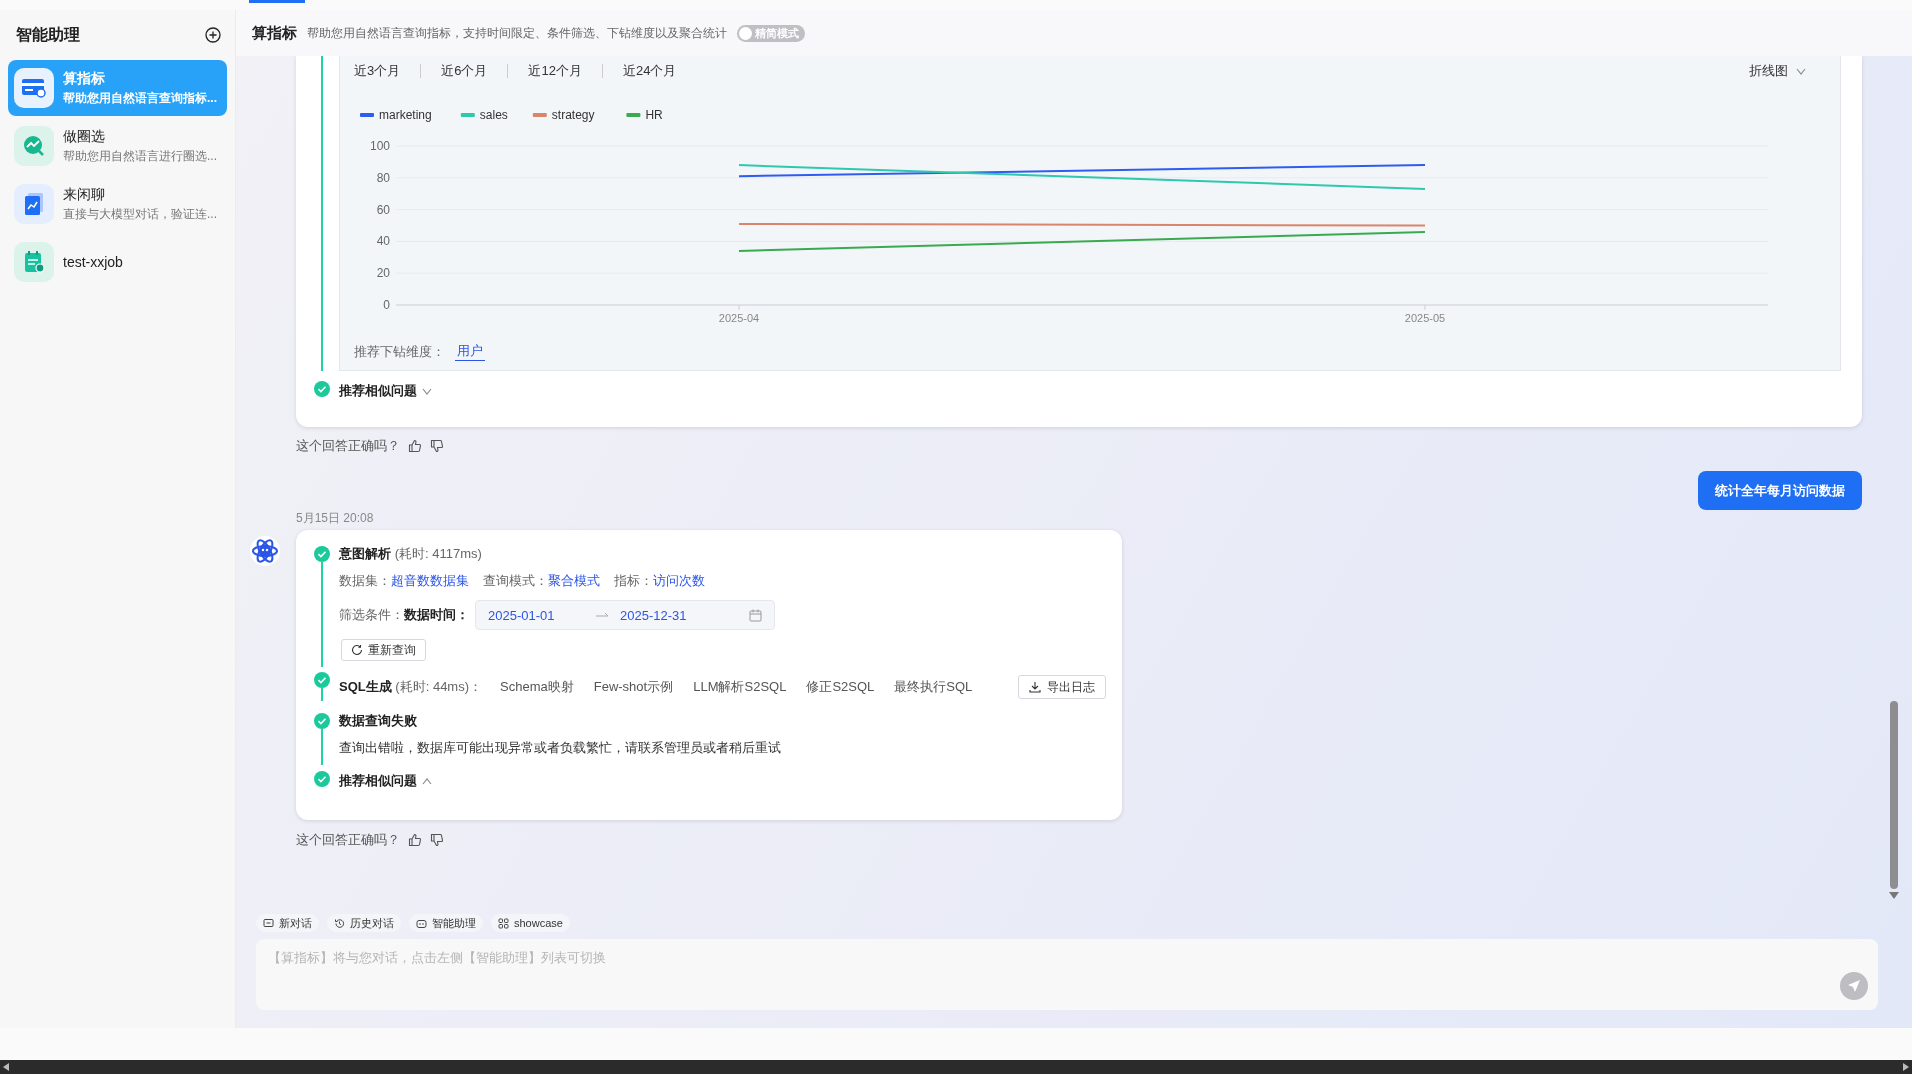 The width and height of the screenshot is (1912, 1074). I want to click on toolbar-button: 历史对话, so click(364, 923).